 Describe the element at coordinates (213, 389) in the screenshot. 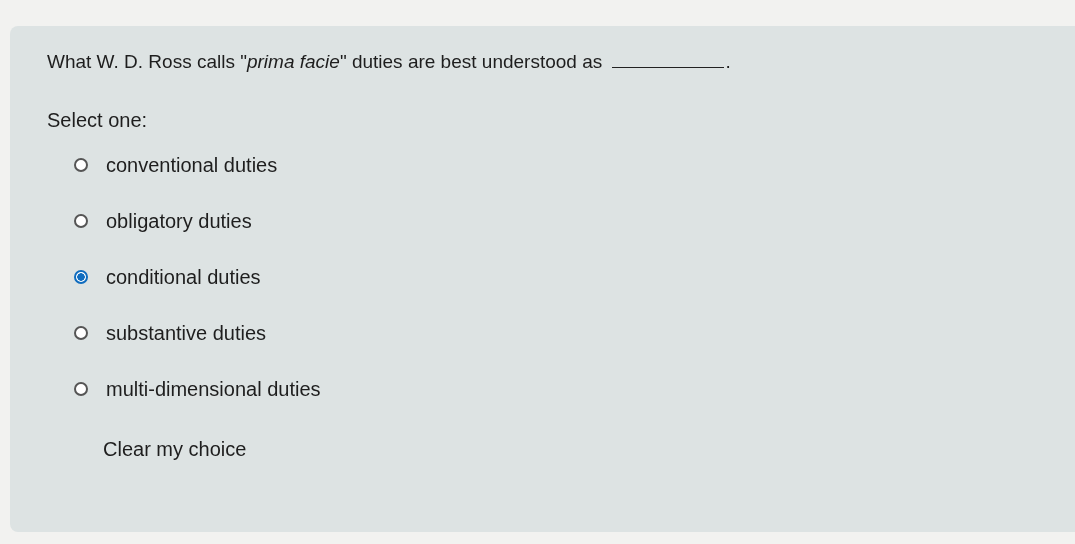

I see `option-label: multi-dimensional duties` at that location.